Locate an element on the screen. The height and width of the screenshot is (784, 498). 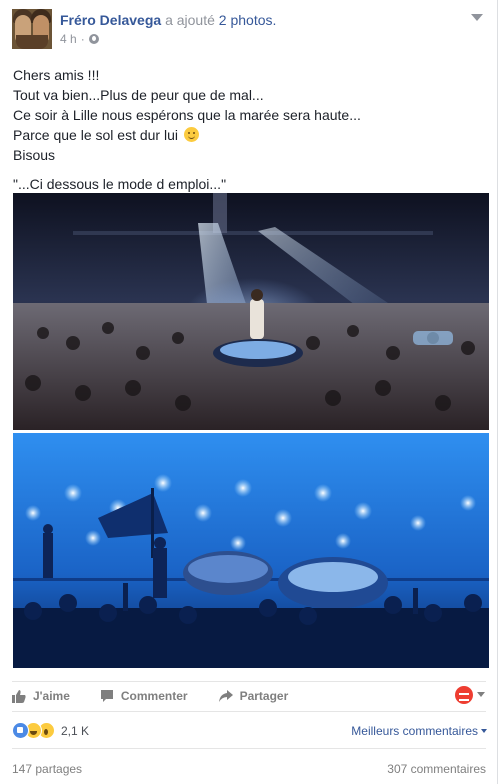
comment-button: Commenter is located at coordinates (144, 696).